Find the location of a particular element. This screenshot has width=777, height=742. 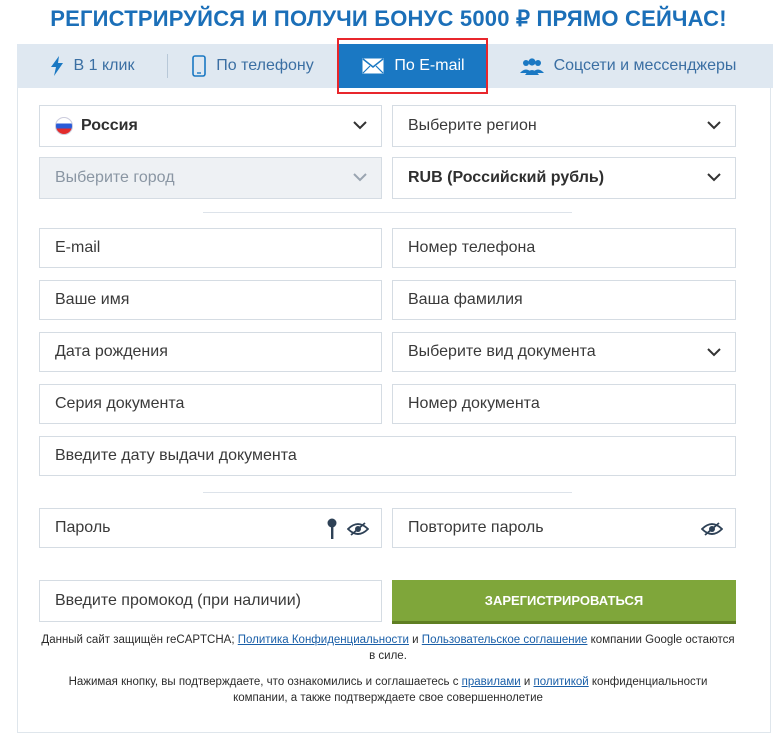

country-select: Россия is located at coordinates (210, 126).